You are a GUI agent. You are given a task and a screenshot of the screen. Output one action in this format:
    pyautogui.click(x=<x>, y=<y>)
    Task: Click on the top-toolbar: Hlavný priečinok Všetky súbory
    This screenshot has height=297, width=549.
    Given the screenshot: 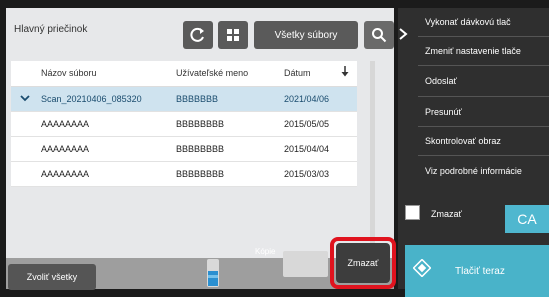 What is the action you would take?
    pyautogui.click(x=200, y=28)
    